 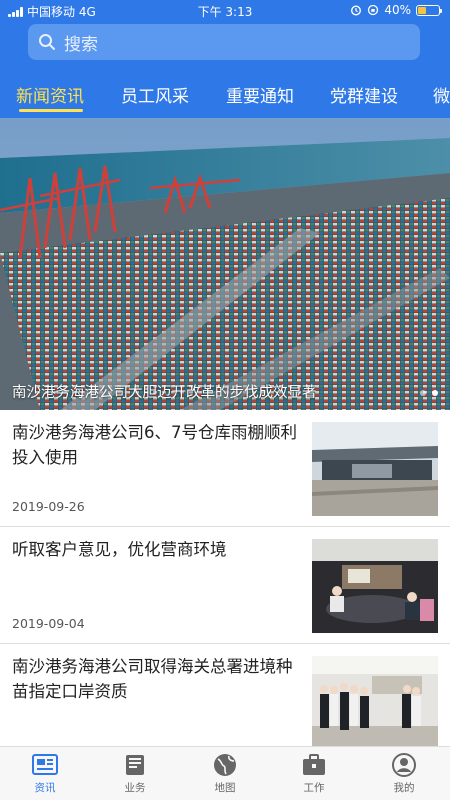 I want to click on news-title: 南沙港务海港公司取得海关总署进境种苗指定口岸资质, so click(x=152, y=679).